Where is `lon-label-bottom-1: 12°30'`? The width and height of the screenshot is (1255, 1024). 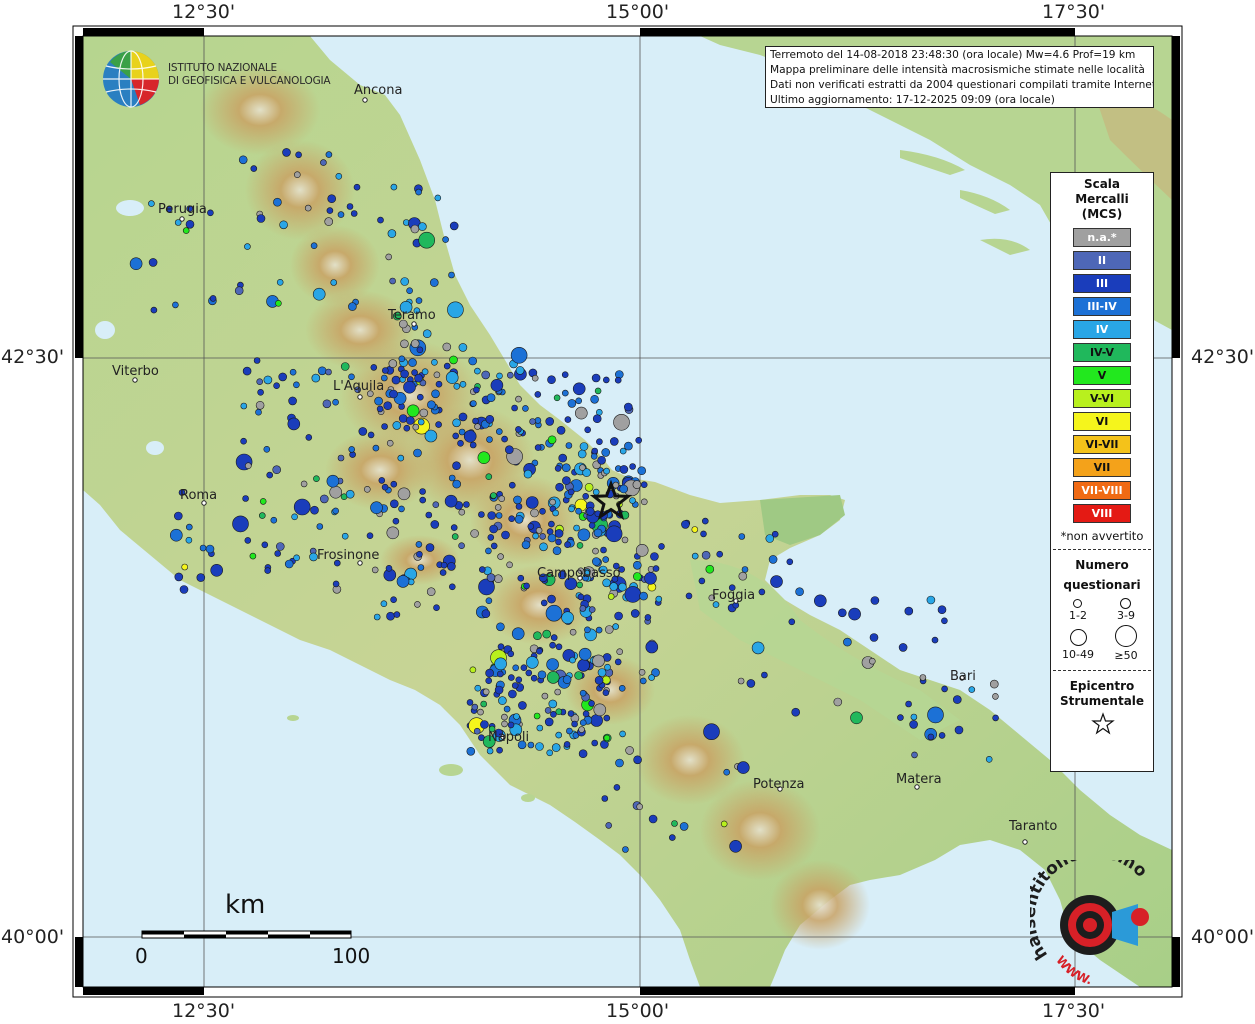 lon-label-bottom-1: 12°30' is located at coordinates (204, 1011).